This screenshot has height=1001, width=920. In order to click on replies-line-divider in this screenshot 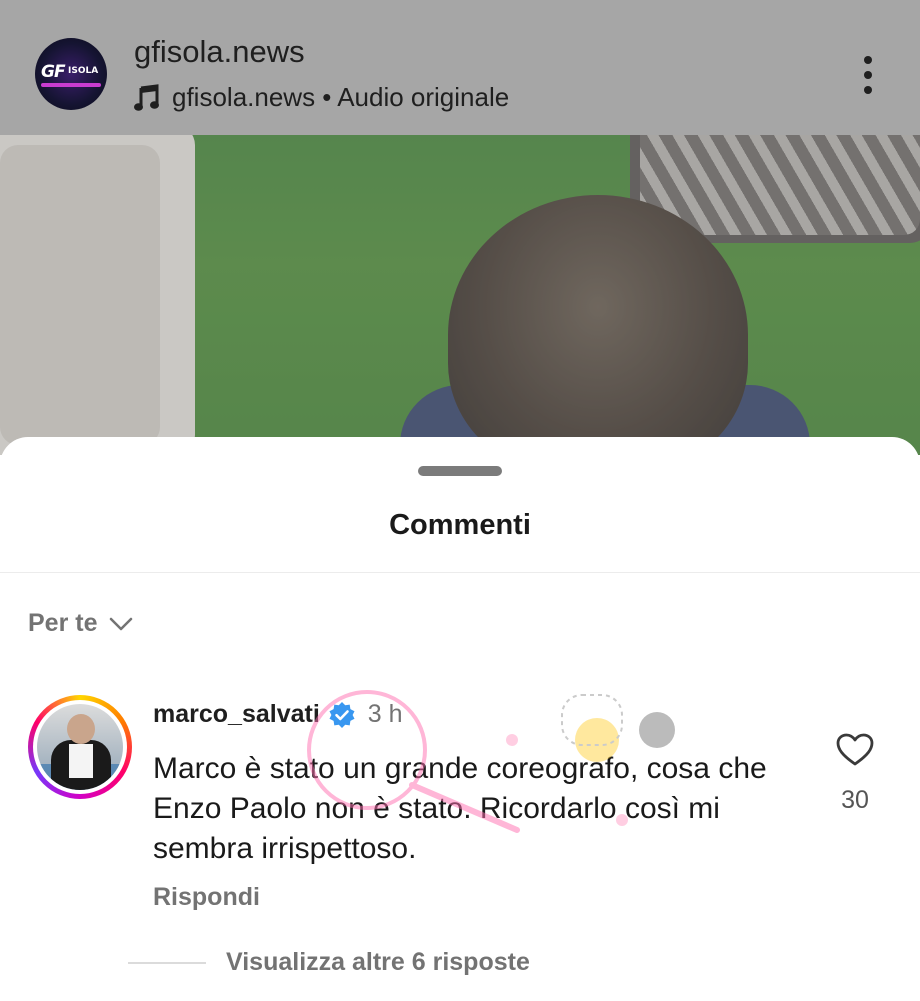, I will do `click(167, 963)`.